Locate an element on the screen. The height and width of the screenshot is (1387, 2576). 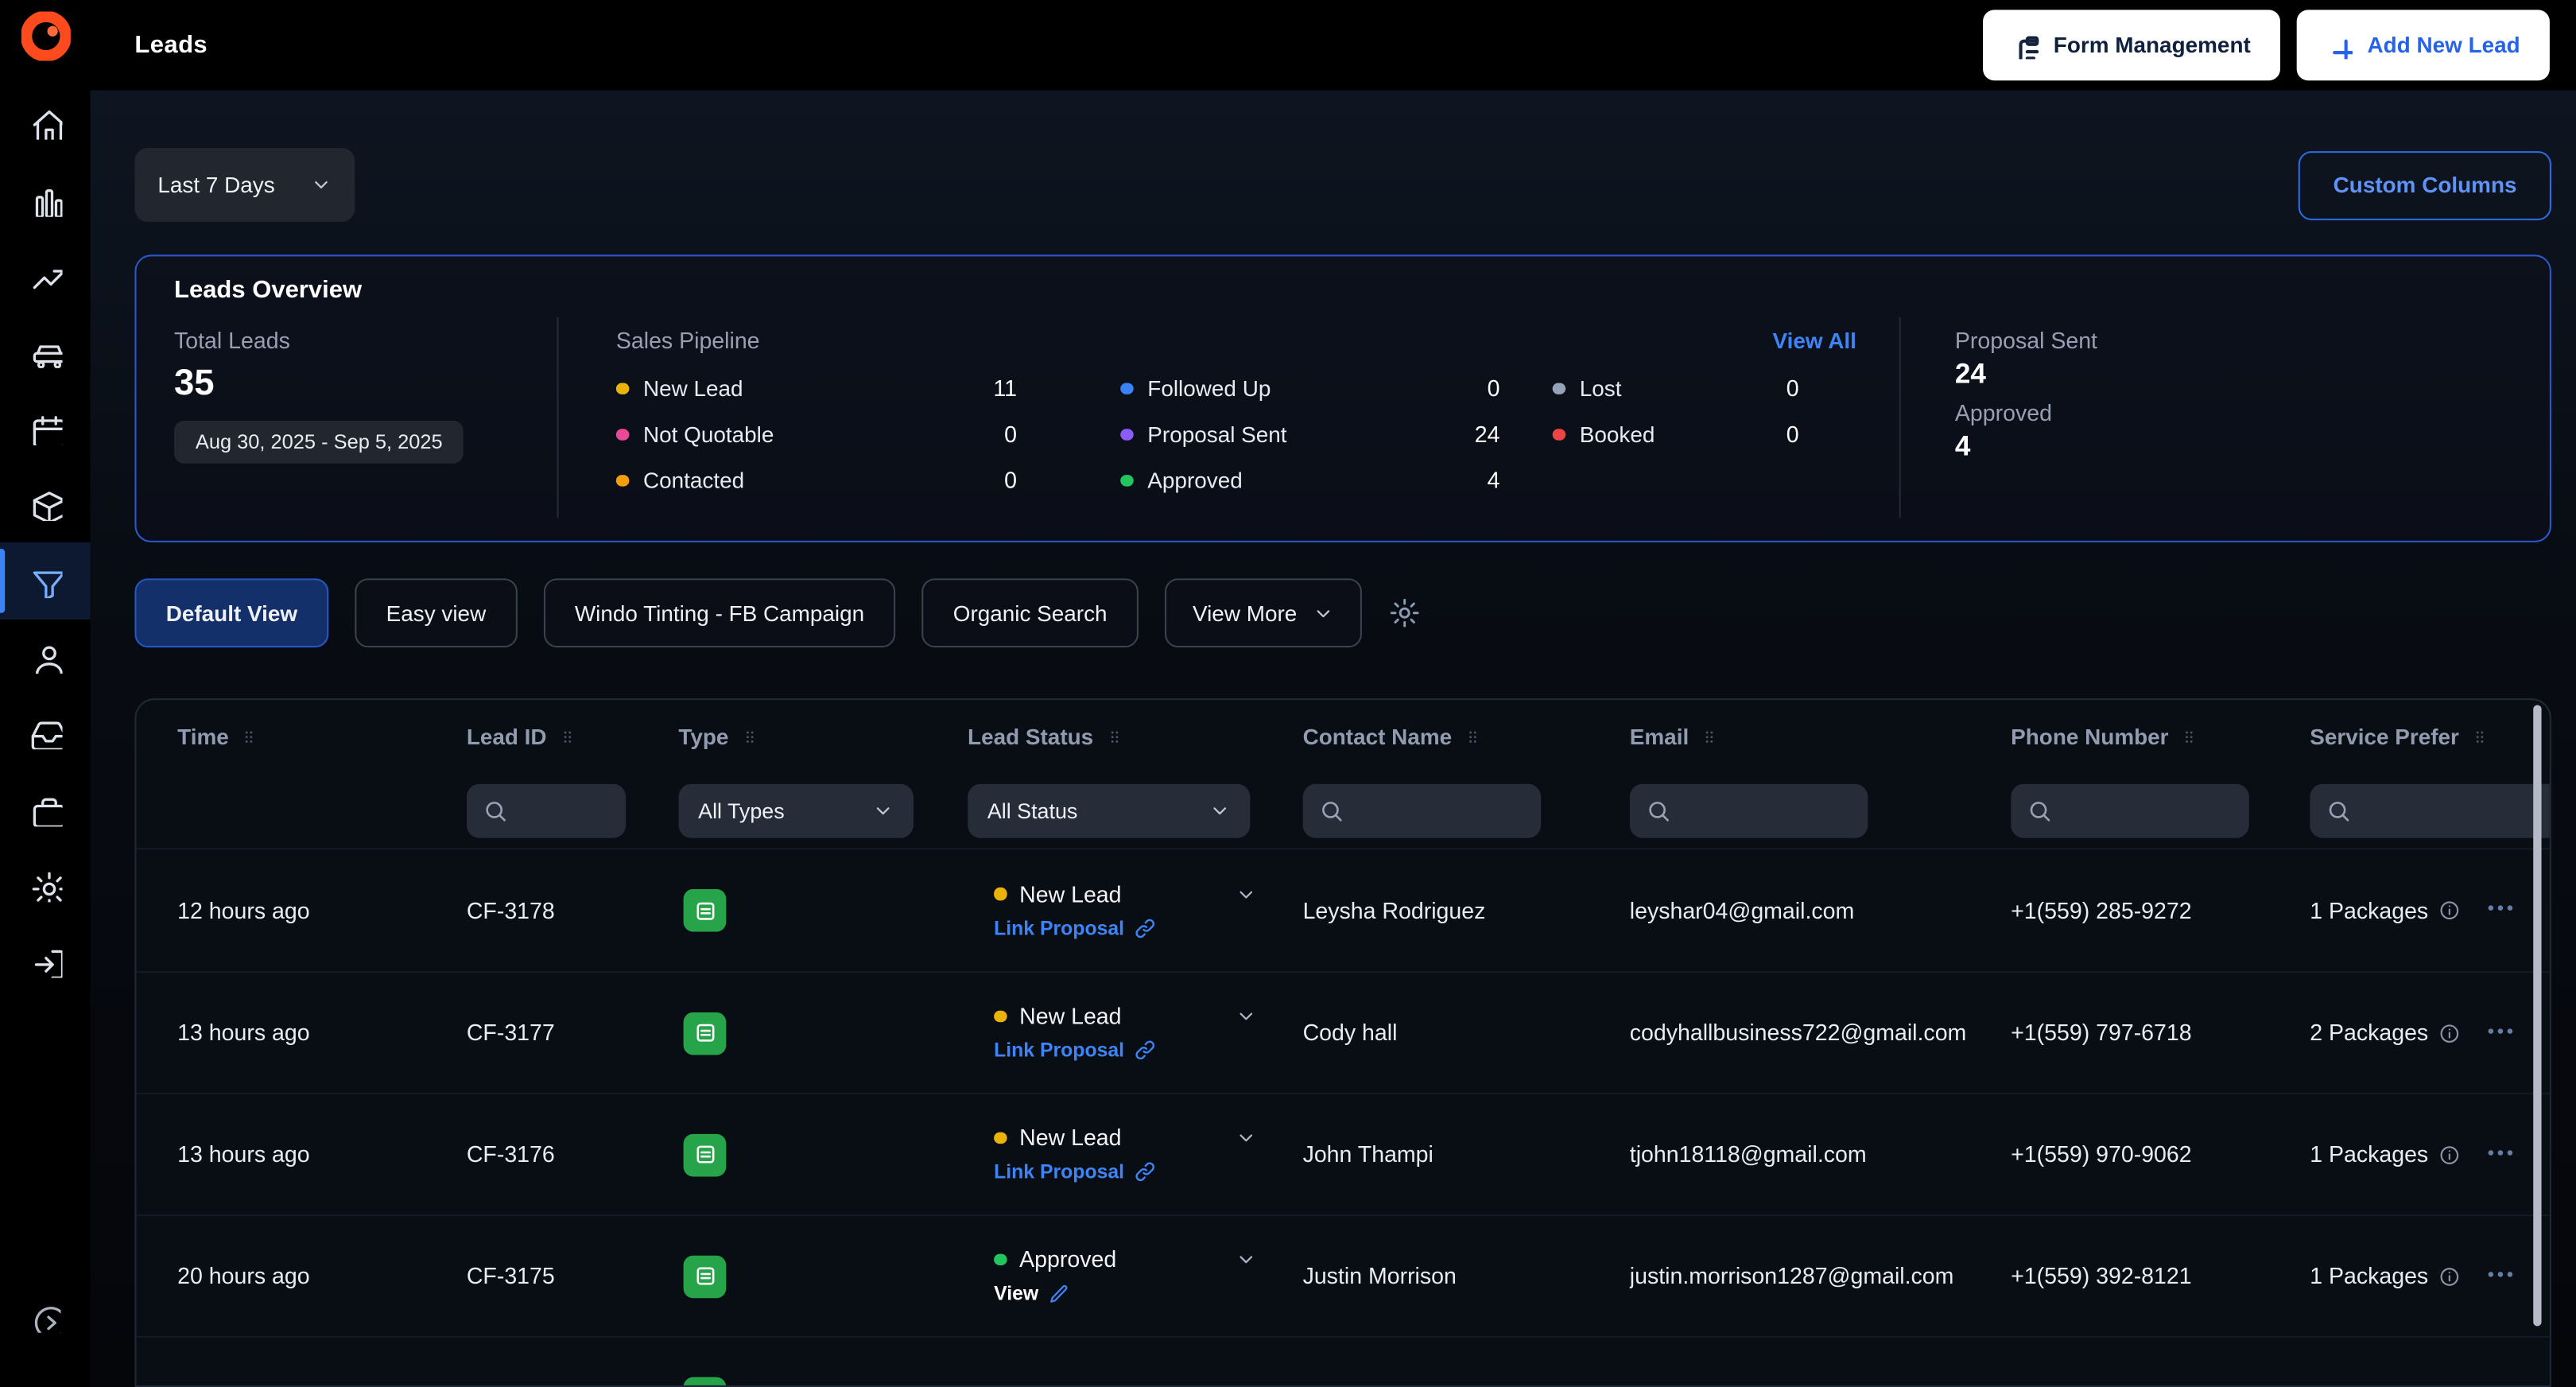
contact-name-search-input is located at coordinates (1440, 811).